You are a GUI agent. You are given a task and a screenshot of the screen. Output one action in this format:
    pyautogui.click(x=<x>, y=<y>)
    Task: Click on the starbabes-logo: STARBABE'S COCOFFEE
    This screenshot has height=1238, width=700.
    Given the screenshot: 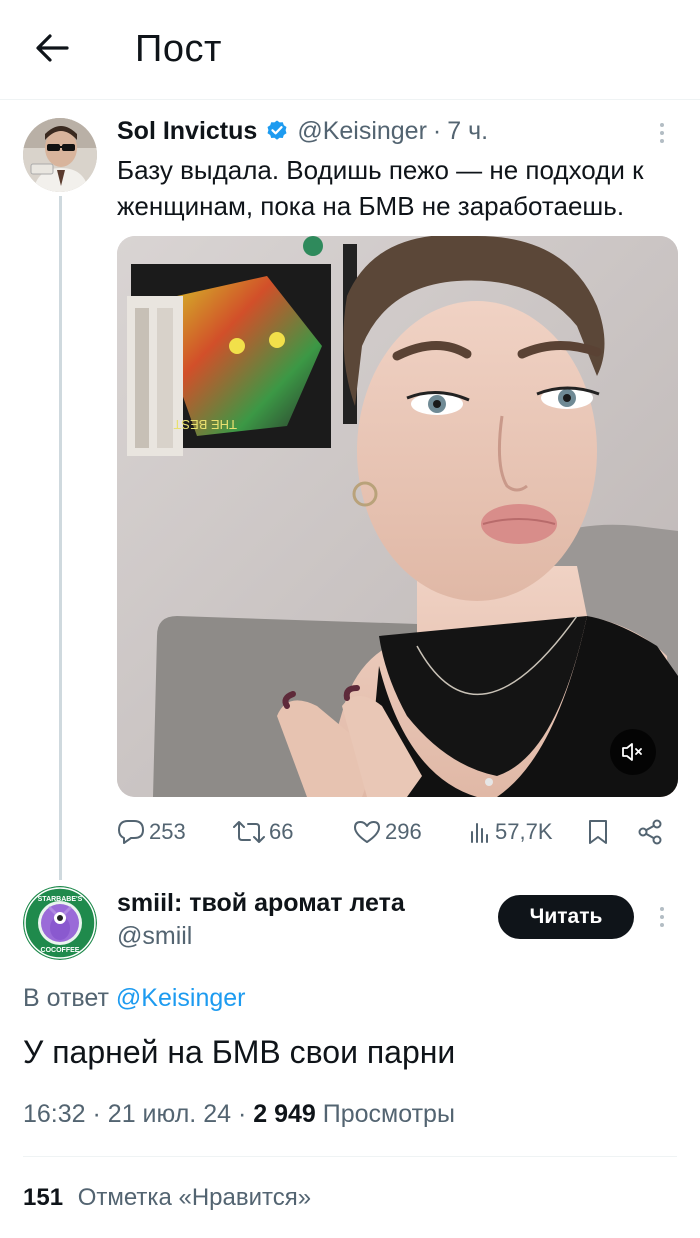 What is the action you would take?
    pyautogui.click(x=60, y=923)
    